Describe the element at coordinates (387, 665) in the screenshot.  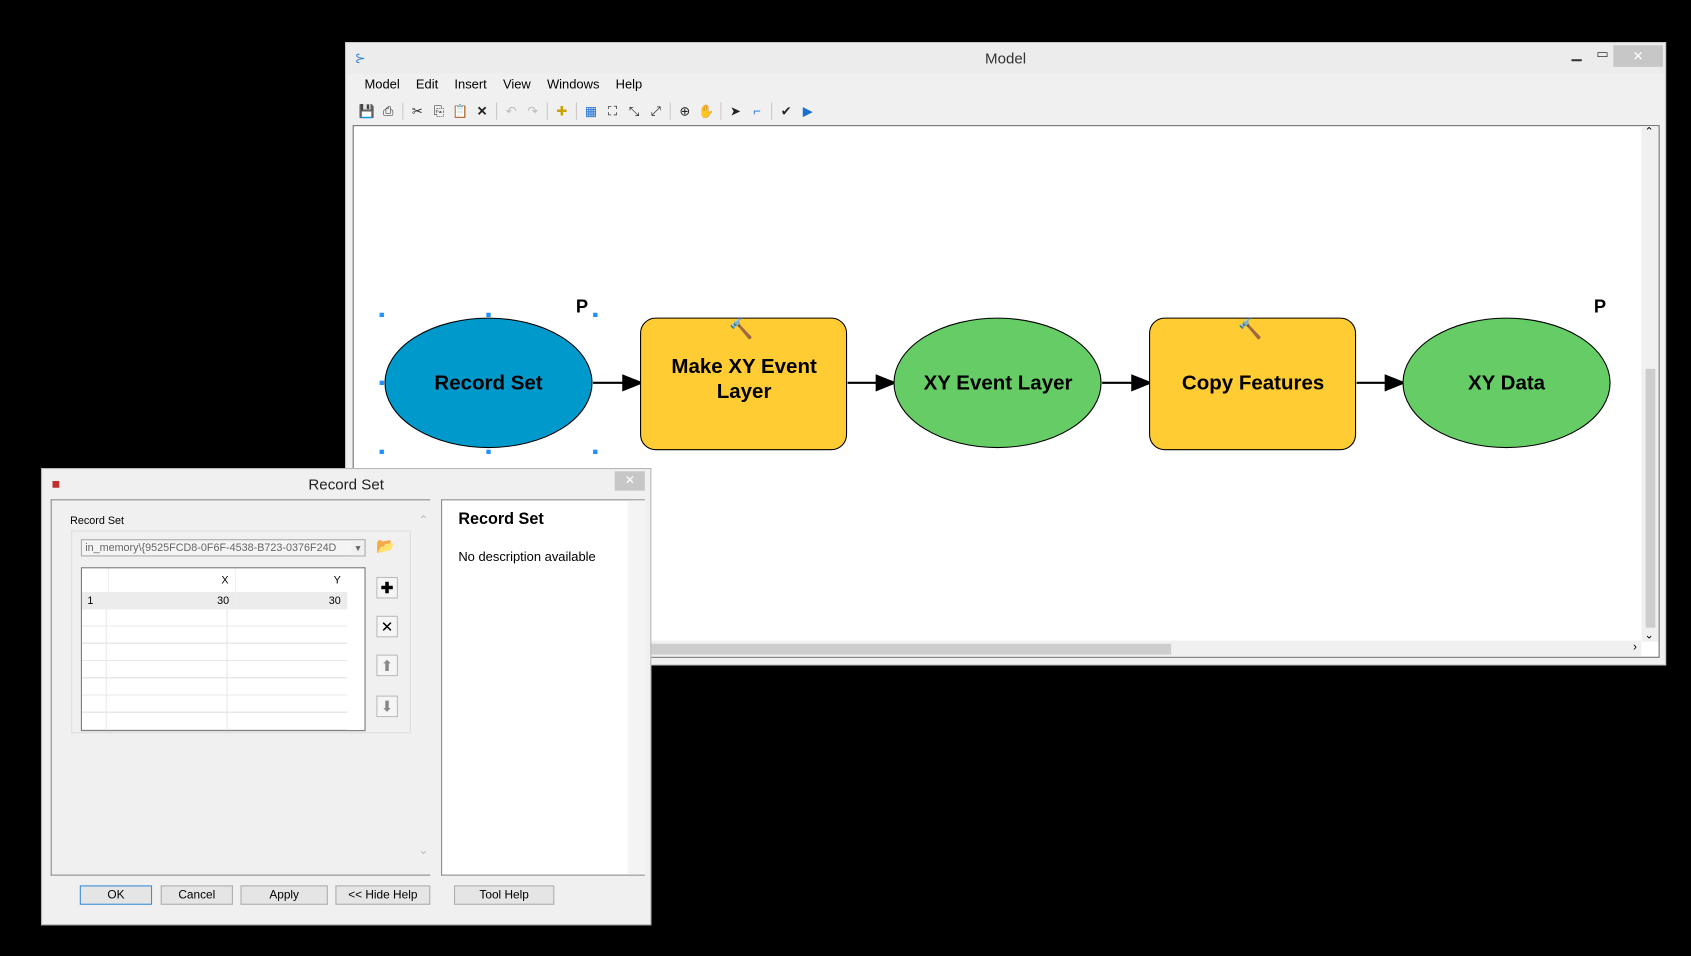
I see `move-up-button: ⬆` at that location.